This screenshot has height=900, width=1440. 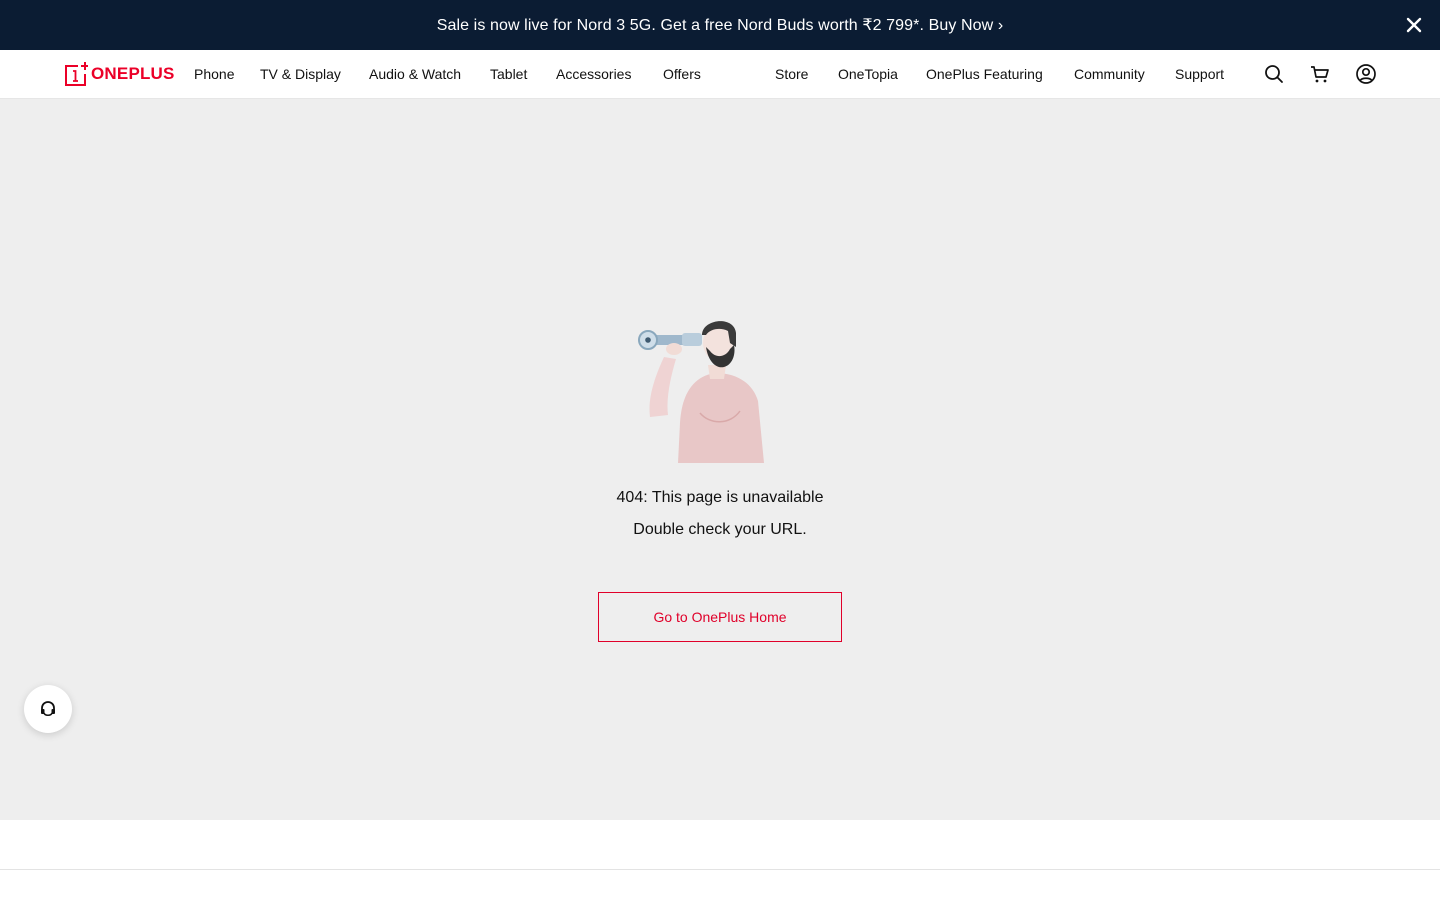 I want to click on nav-item-accessories: Accessories, so click(x=593, y=74).